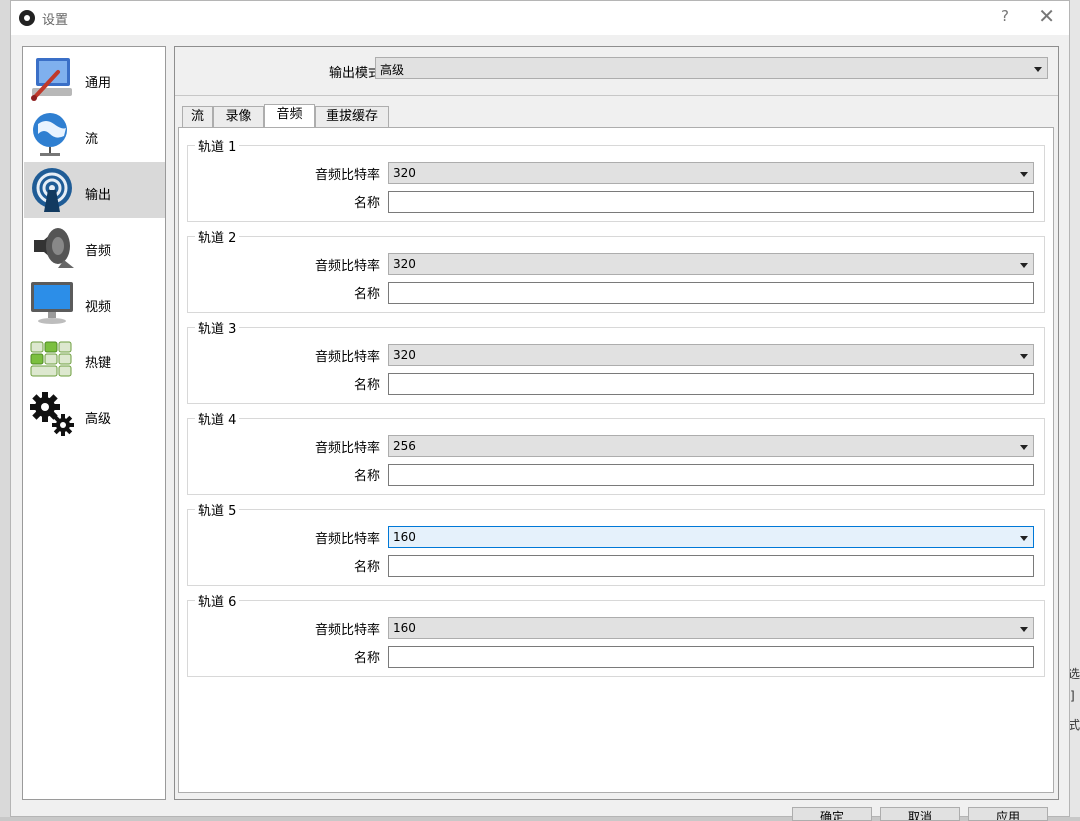  What do you see at coordinates (392, 70) in the screenshot?
I see `output-mode-value: 高级` at bounding box center [392, 70].